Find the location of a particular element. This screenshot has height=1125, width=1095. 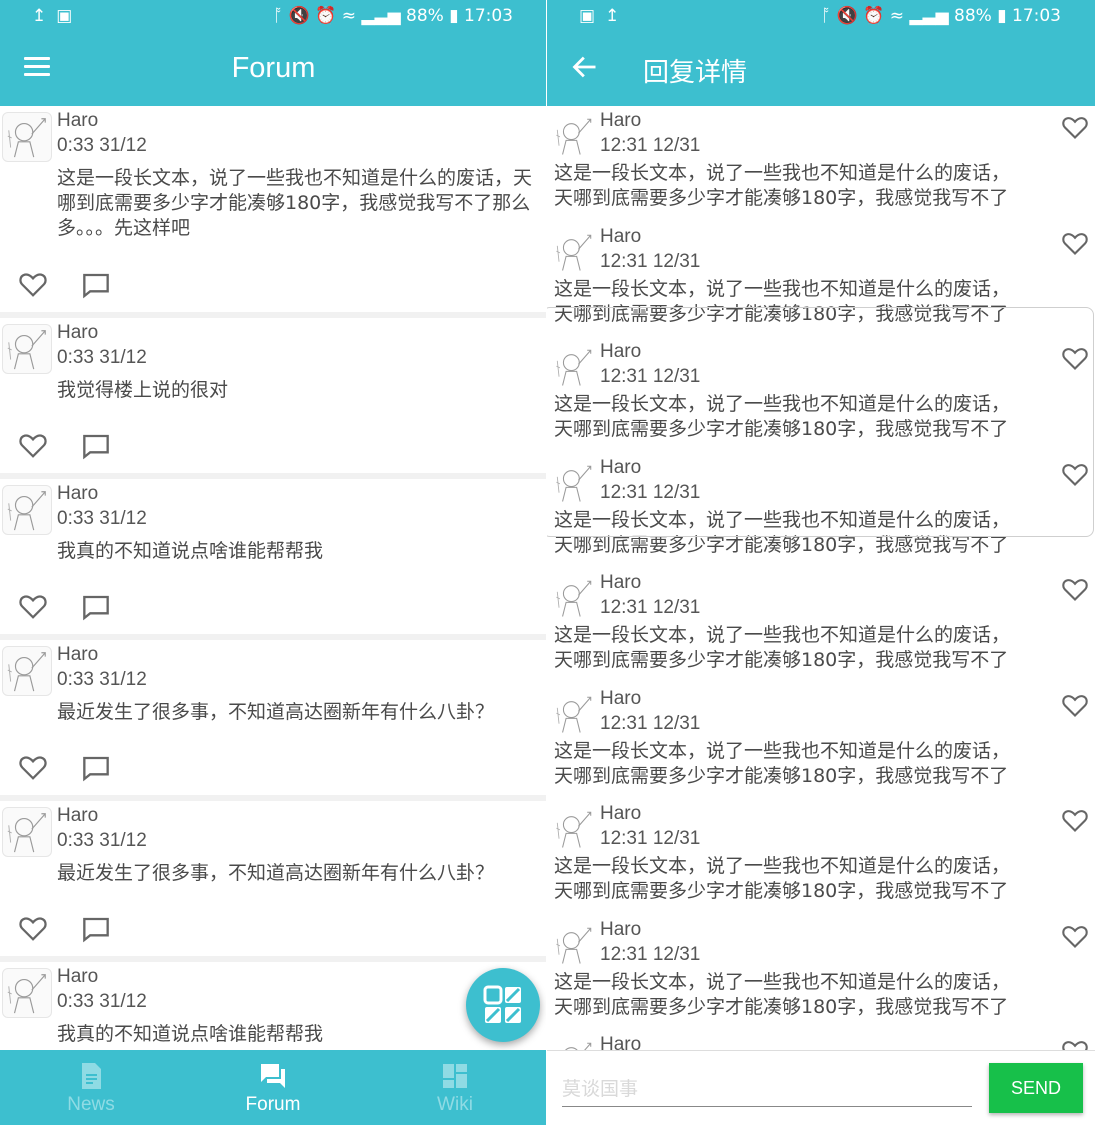

wiki-icon is located at coordinates (455, 1076).